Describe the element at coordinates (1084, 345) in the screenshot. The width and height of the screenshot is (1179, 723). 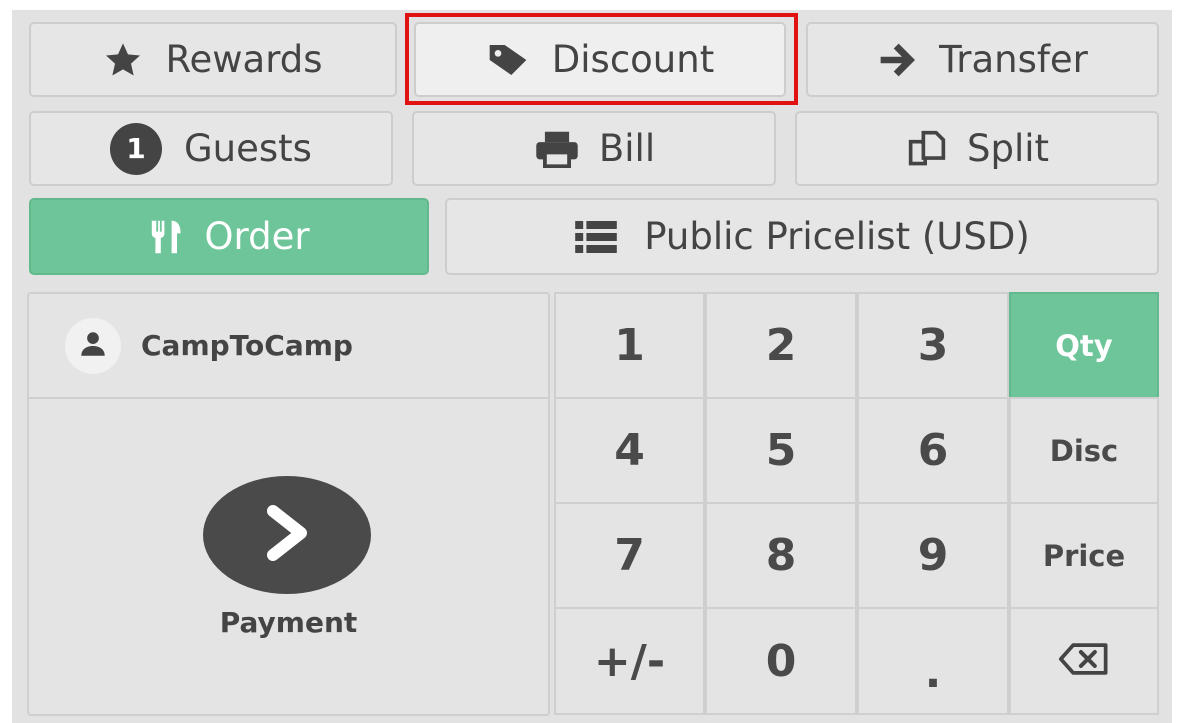
I see `qty-mode-button: Qty` at that location.